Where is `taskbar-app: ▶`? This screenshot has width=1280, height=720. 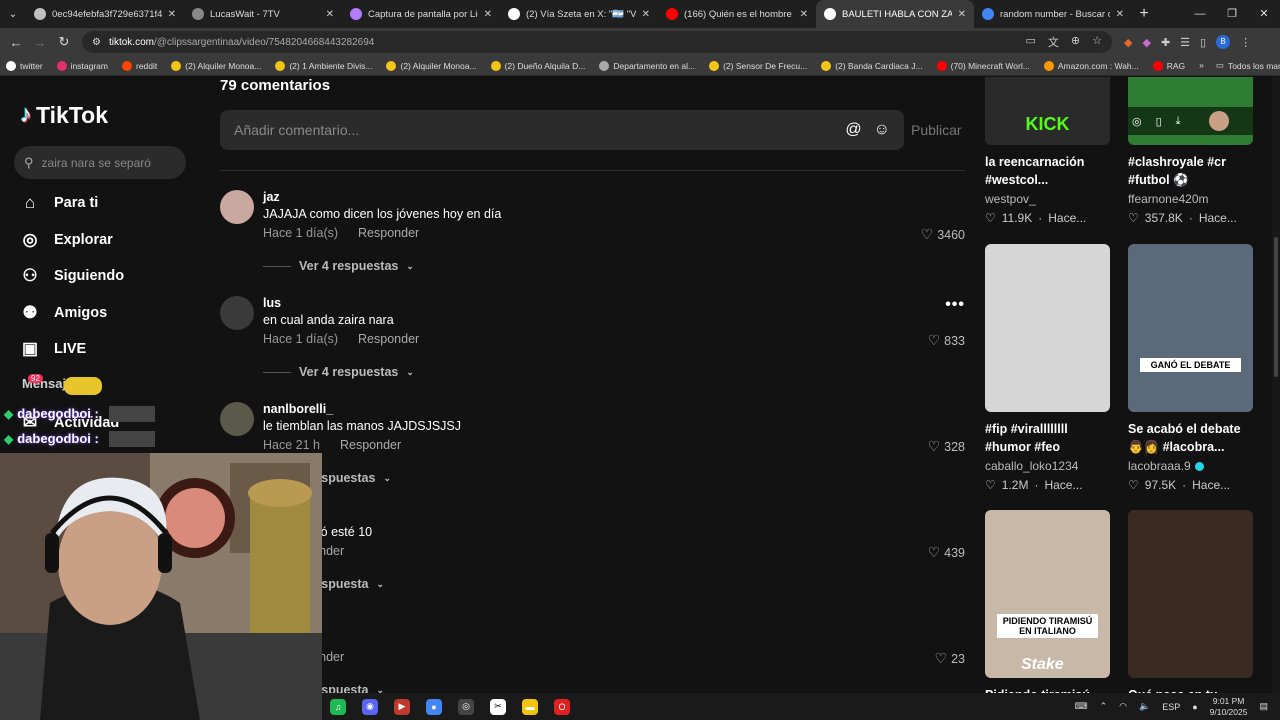 taskbar-app: ▶ is located at coordinates (402, 706).